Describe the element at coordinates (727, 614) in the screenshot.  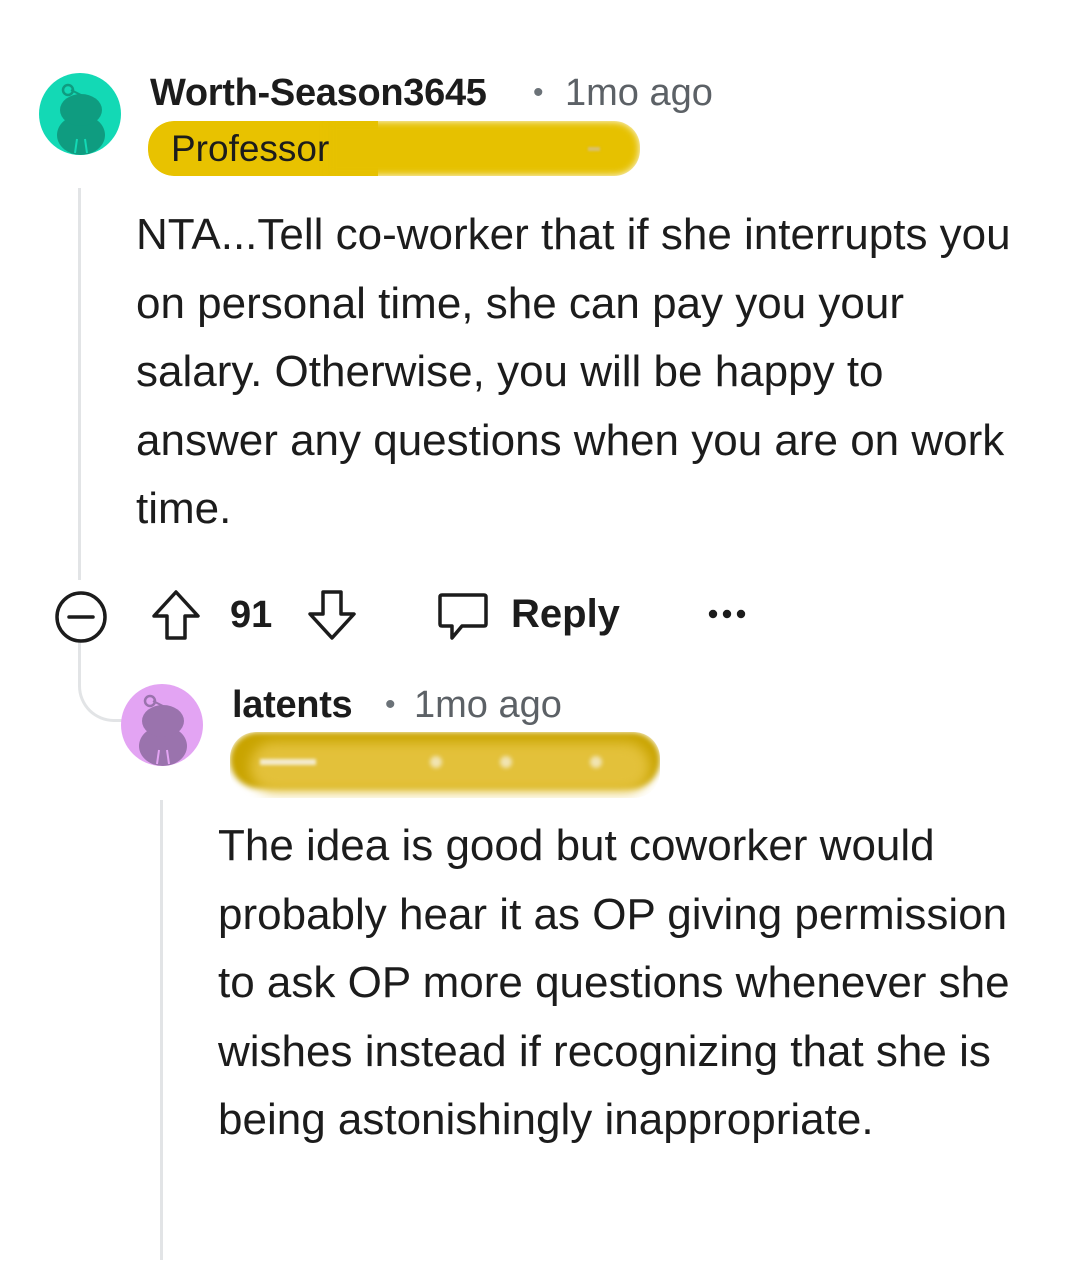
I see `more-options-icon` at that location.